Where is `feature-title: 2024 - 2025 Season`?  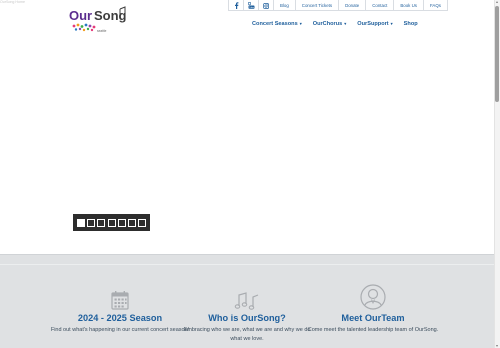 feature-title: 2024 - 2025 Season is located at coordinates (120, 318).